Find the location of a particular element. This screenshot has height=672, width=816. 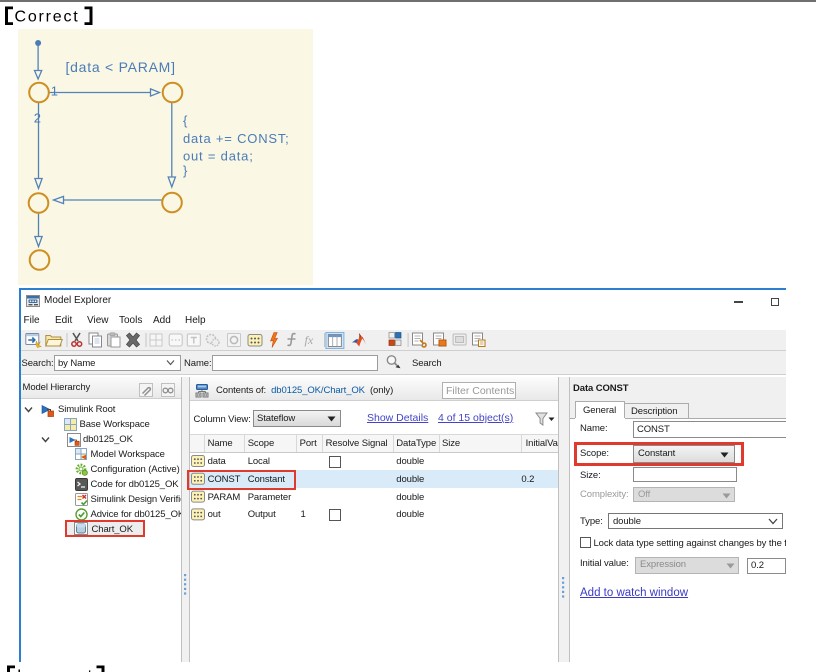

svg-text: Correct is located at coordinates (47, 17).